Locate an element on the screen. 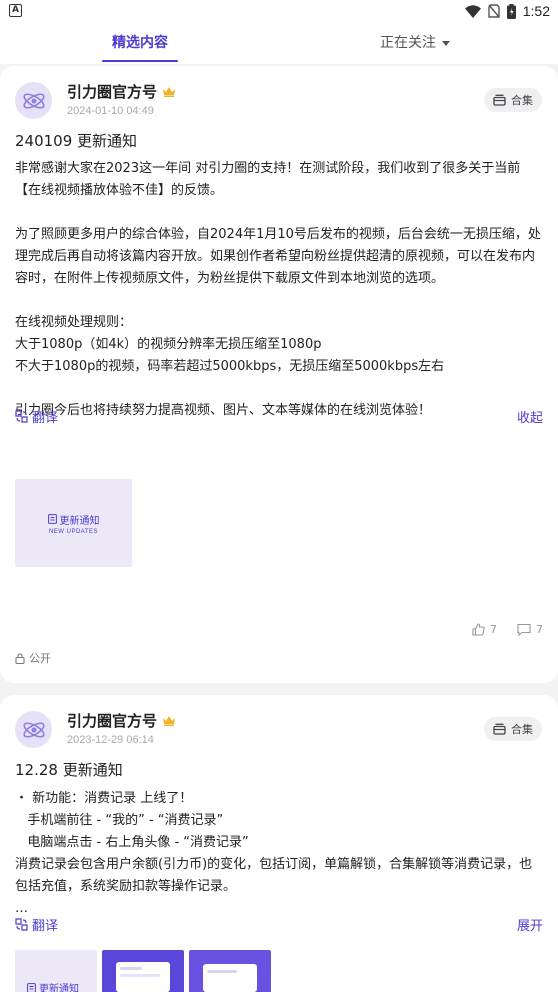 Image resolution: width=558 pixels, height=992 pixels. image-subtitle: NEW UPDATES is located at coordinates (73, 531).